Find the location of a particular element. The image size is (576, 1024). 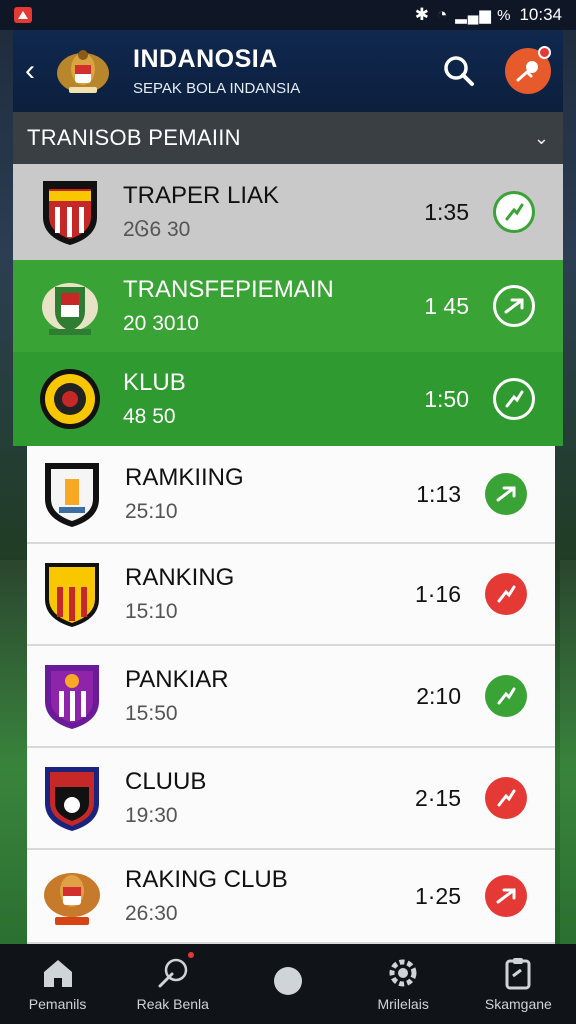

list-item: TRANSFEPIEMAIN 20 3010 1 45 is located at coordinates (288, 306).